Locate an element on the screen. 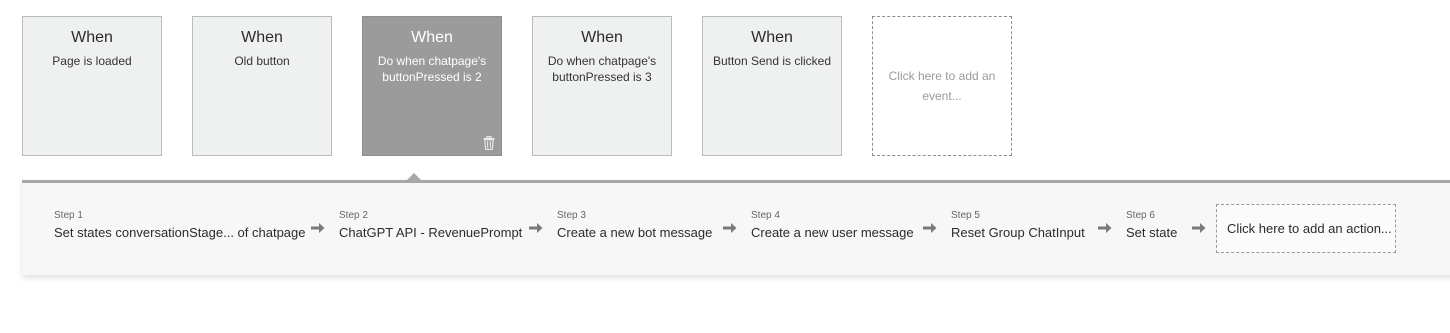 The image size is (1450, 333). event-description: Button Send is clicked is located at coordinates (772, 61).